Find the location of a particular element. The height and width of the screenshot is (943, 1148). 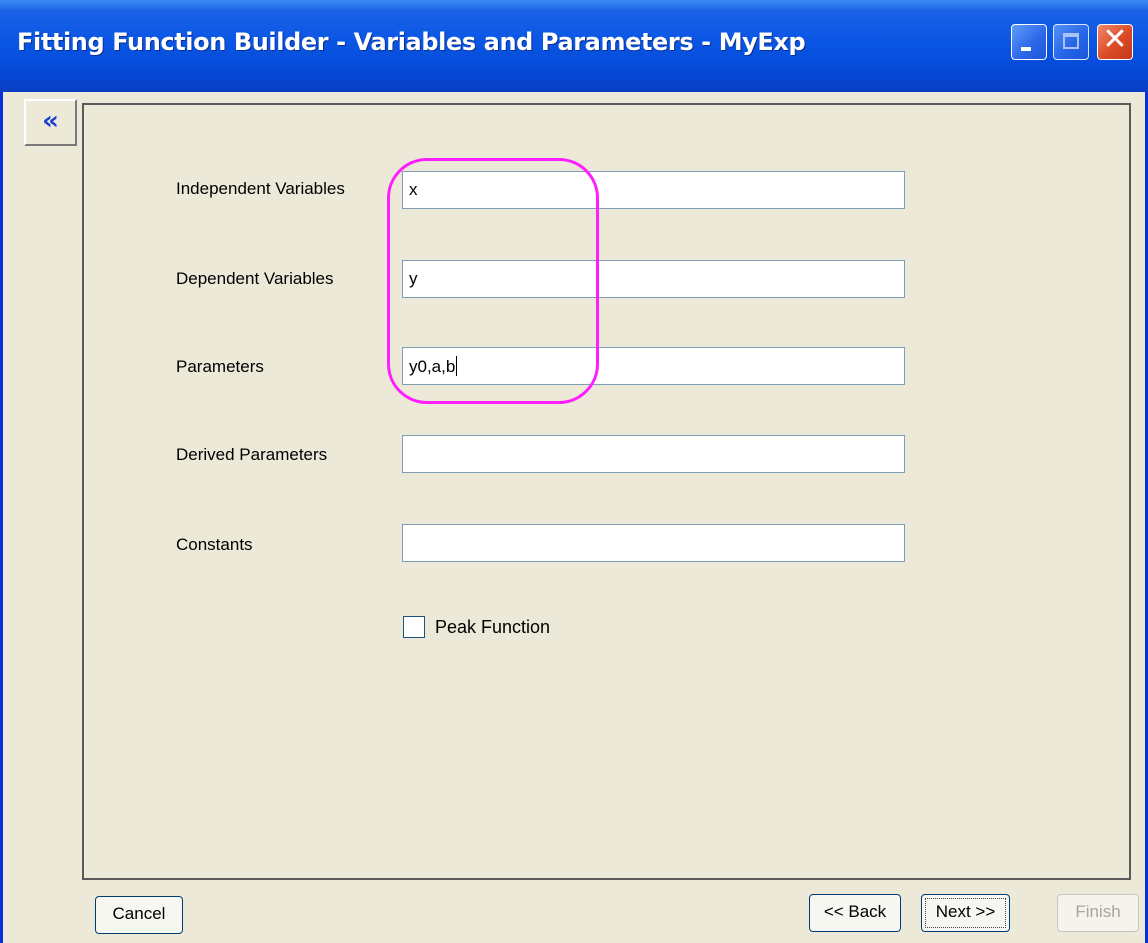

derived-parameters-input is located at coordinates (653, 454).